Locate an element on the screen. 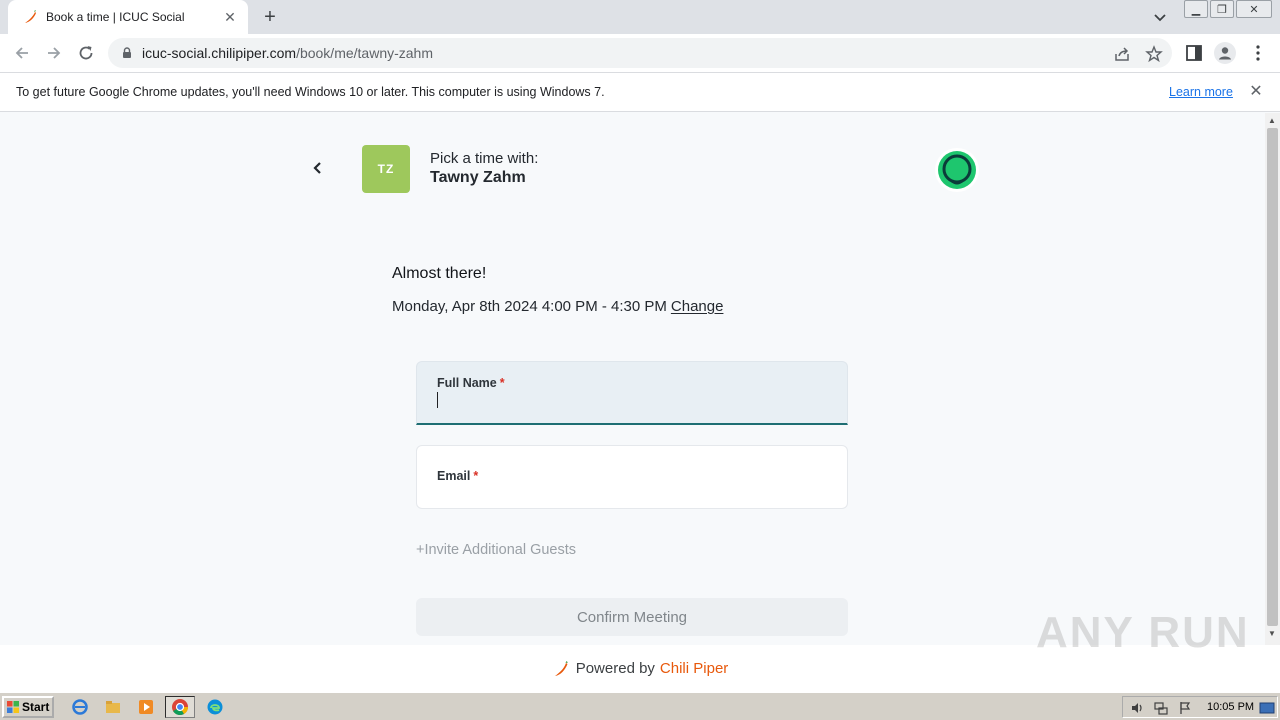 This screenshot has height=720, width=1280. close-infobar-icon: ✕ is located at coordinates (1256, 92).